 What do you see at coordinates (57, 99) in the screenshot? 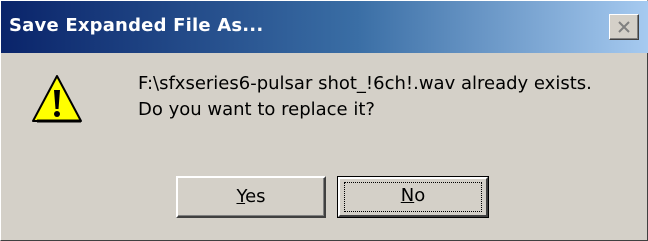
I see `warning-icon` at bounding box center [57, 99].